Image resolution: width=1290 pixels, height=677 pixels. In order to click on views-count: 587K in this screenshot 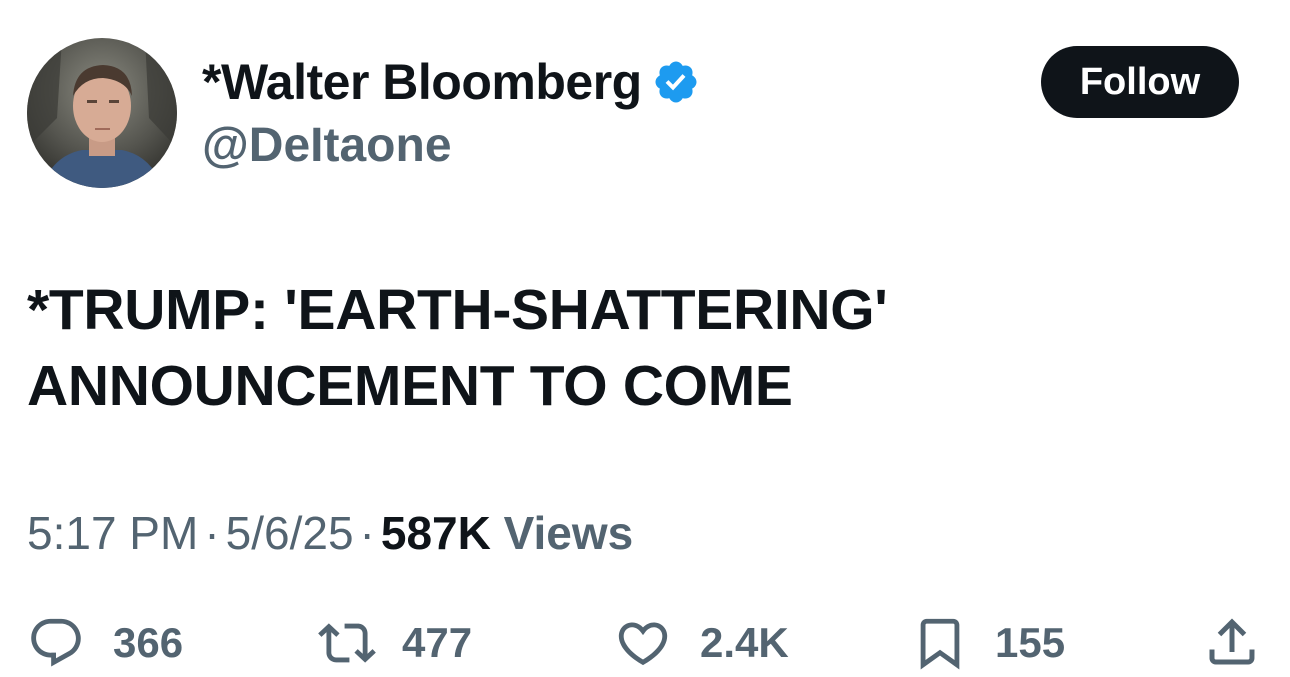, I will do `click(435, 533)`.